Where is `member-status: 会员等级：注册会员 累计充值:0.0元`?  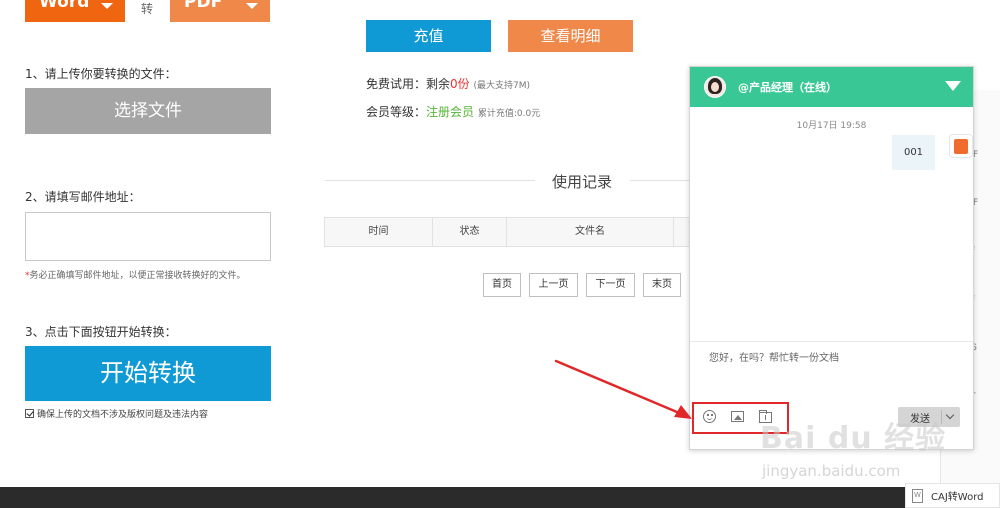 member-status: 会员等级：注册会员 累计充值:0.0元 is located at coordinates (453, 111).